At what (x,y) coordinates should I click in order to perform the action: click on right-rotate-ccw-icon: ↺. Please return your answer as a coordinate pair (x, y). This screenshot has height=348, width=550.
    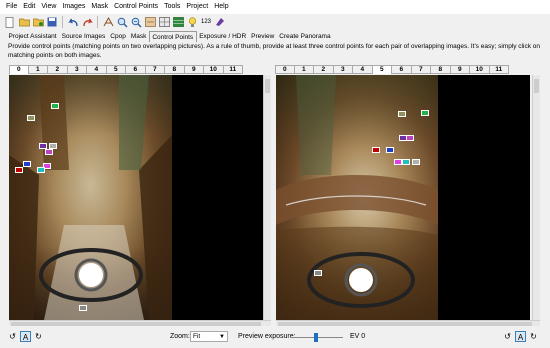
    Looking at the image, I should click on (507, 336).